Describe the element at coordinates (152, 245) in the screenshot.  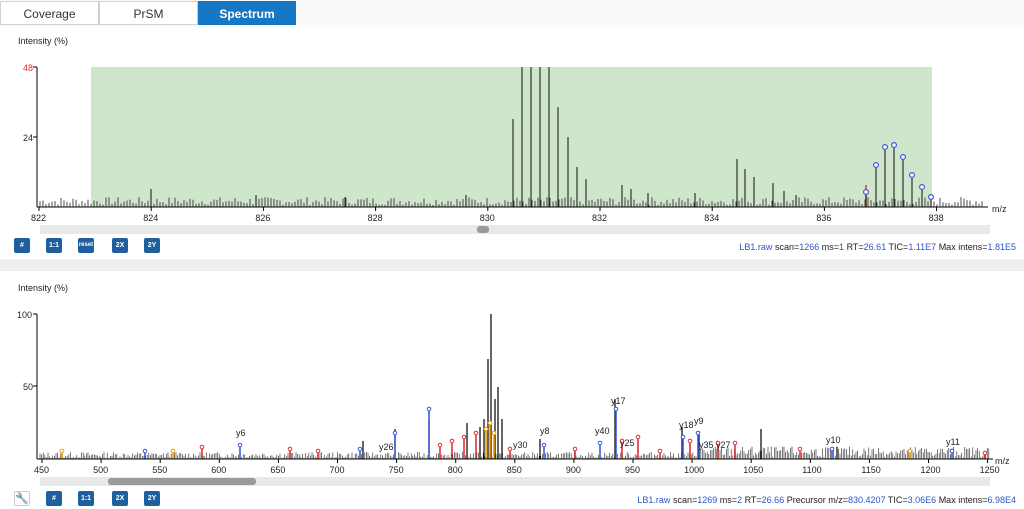
I see `ms1-zoom-2y-button: 2Y` at that location.